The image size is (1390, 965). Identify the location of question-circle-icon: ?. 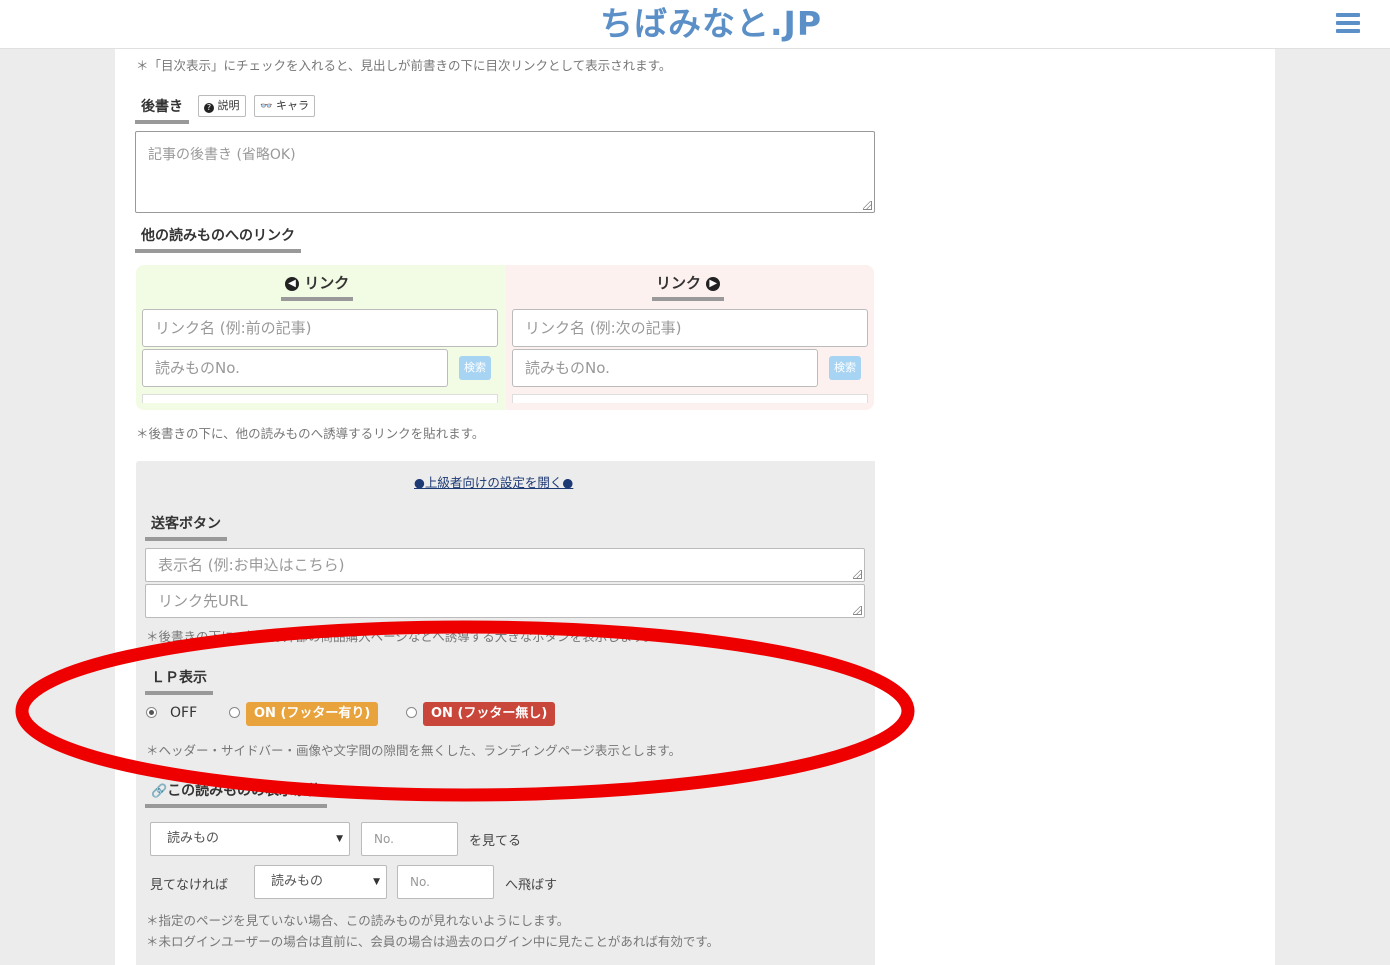
(209, 108).